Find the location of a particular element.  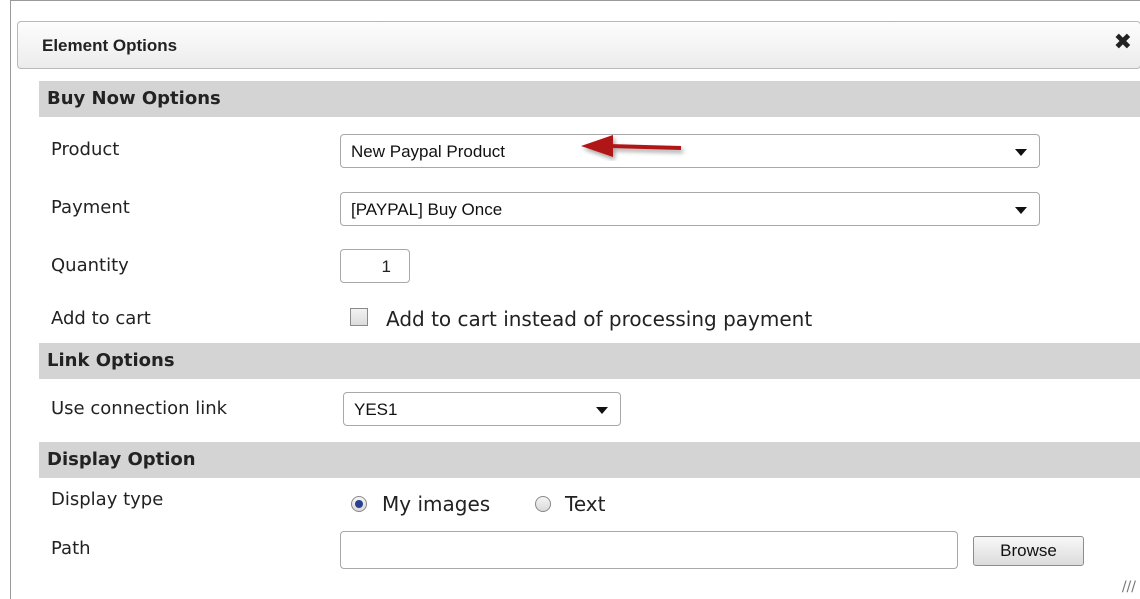

quantity-value: 1 is located at coordinates (386, 266).